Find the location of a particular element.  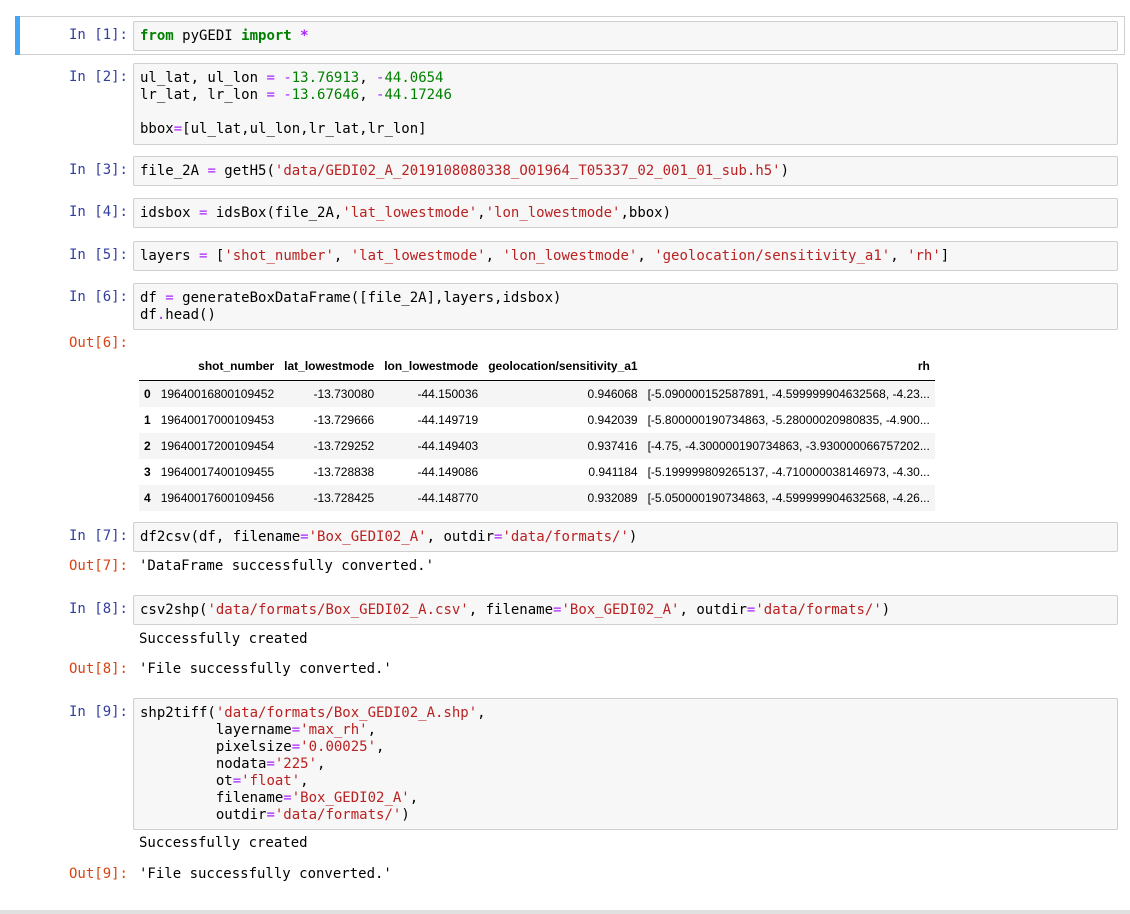

cell-5-prompt: In [5]: is located at coordinates (98, 255).